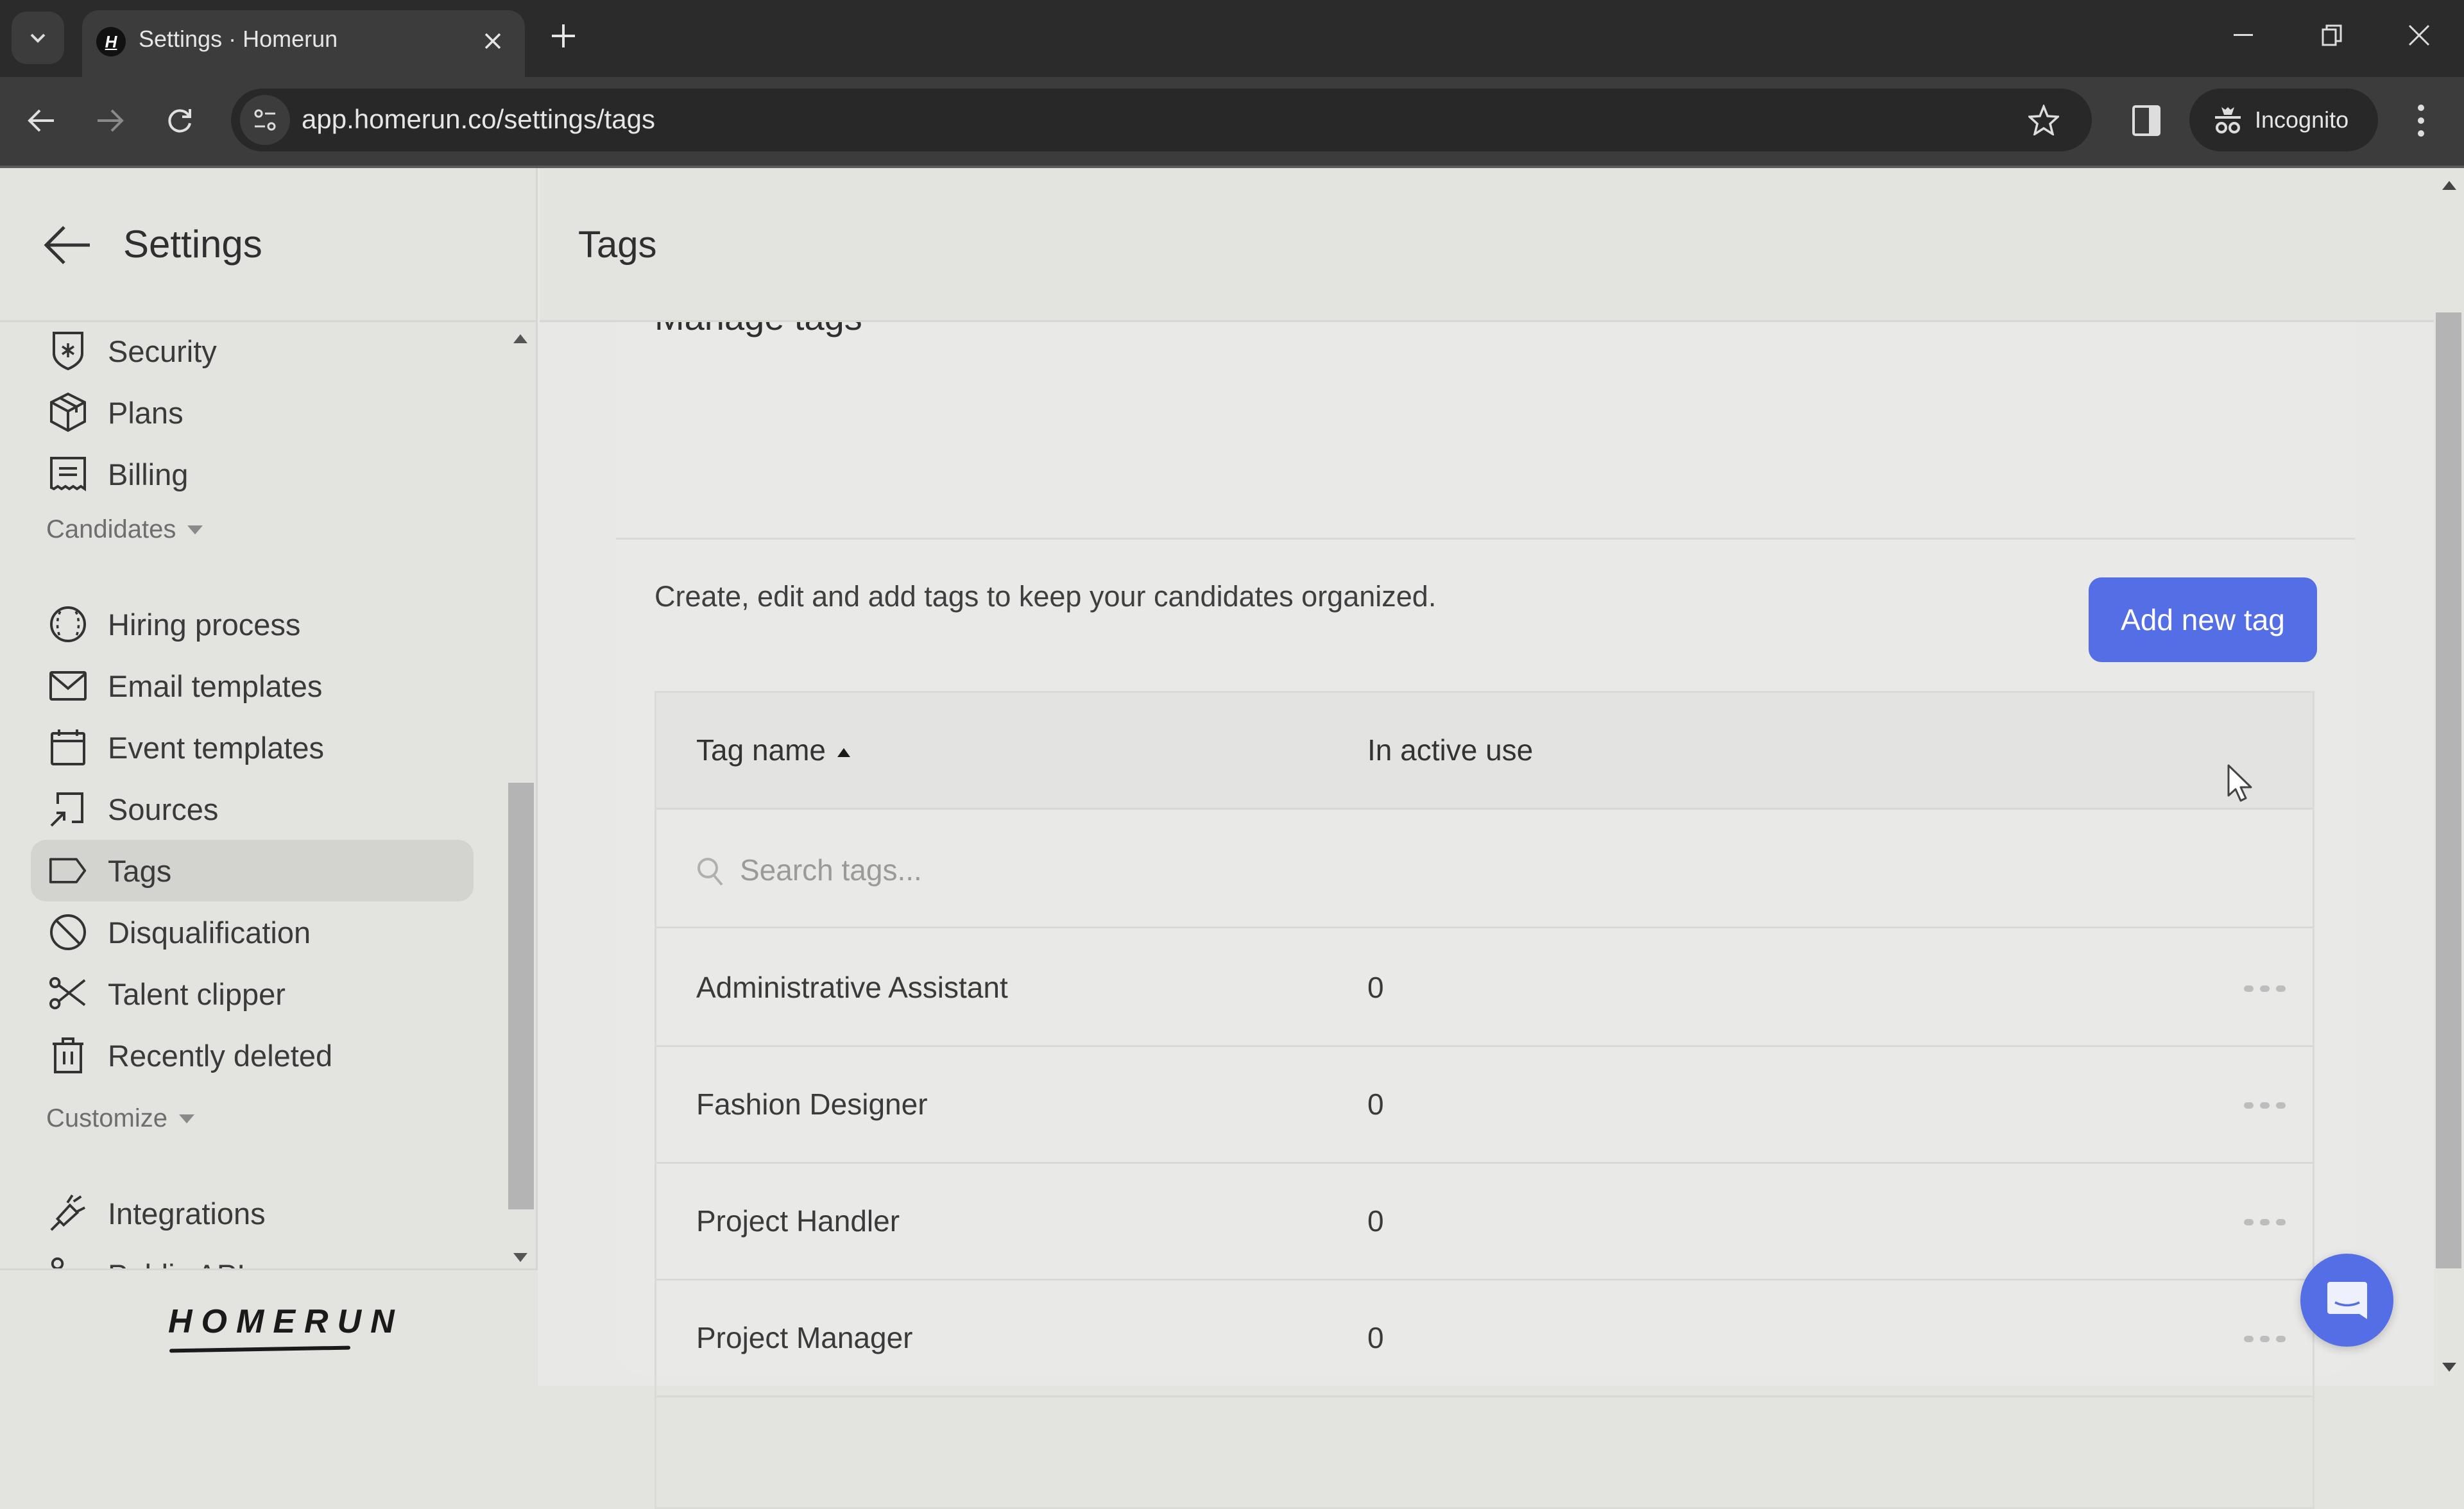 The height and width of the screenshot is (1509, 2464). Describe the element at coordinates (186, 1118) in the screenshot. I see `caret-down-icon` at that location.